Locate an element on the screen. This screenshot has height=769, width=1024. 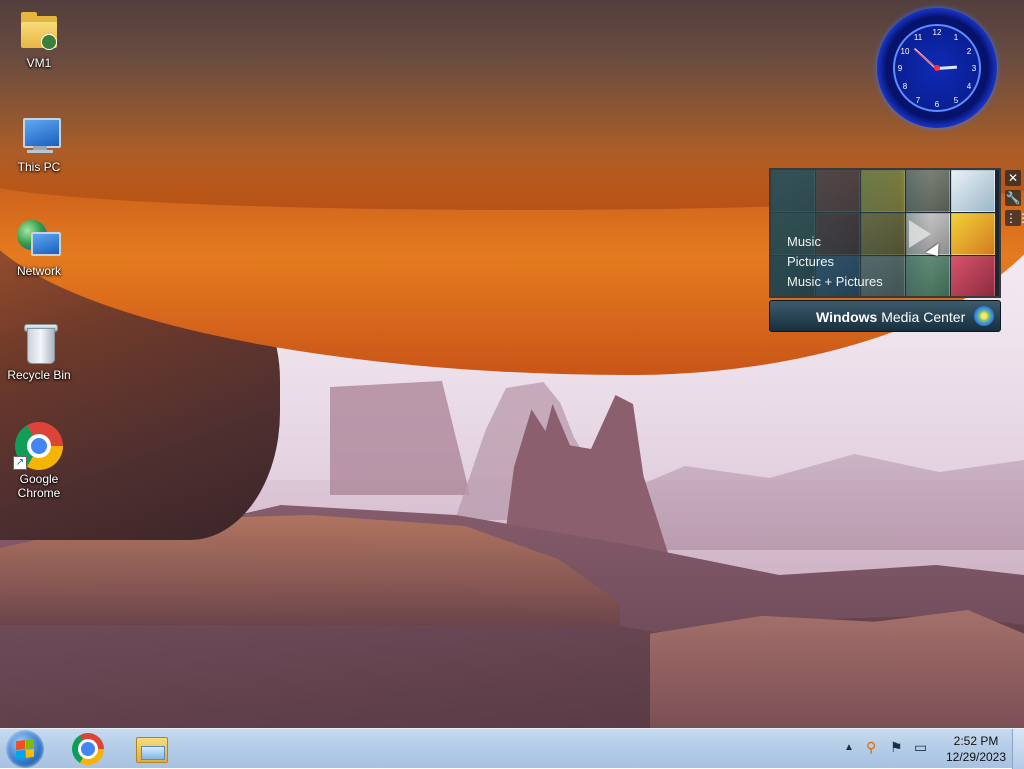
desktop-icon-this-pc: This PC is located at coordinates (39, 142).